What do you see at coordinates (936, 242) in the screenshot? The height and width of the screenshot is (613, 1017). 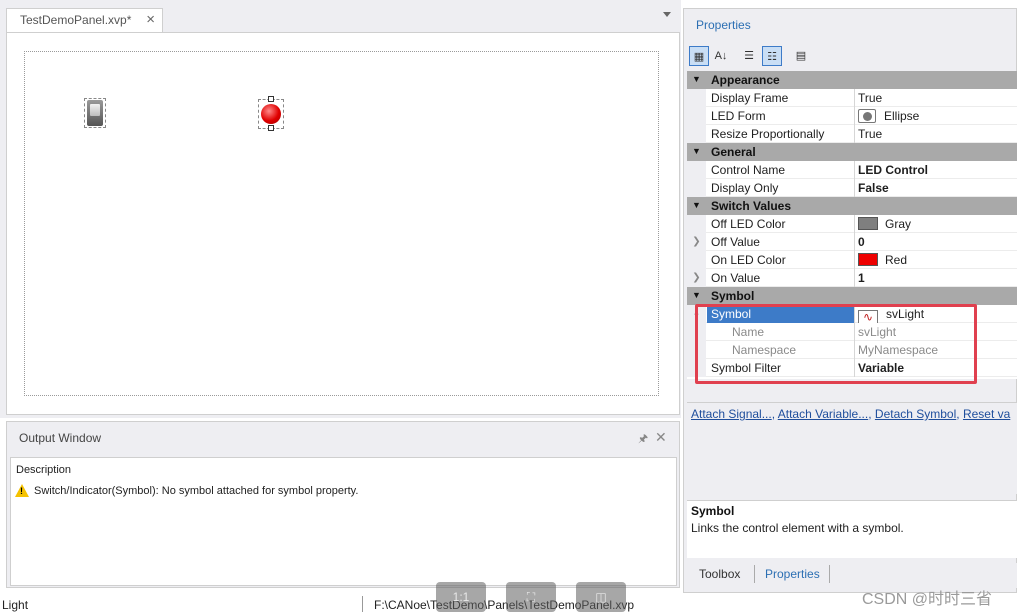 I see `property-value: 0` at bounding box center [936, 242].